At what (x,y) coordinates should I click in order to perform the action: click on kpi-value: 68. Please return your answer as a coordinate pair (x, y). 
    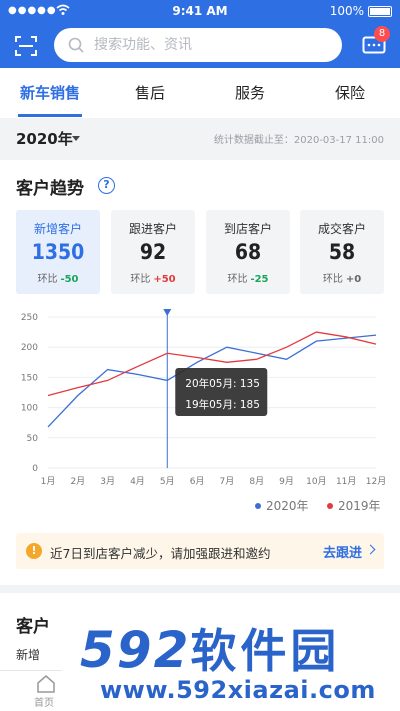
    Looking at the image, I should click on (248, 252).